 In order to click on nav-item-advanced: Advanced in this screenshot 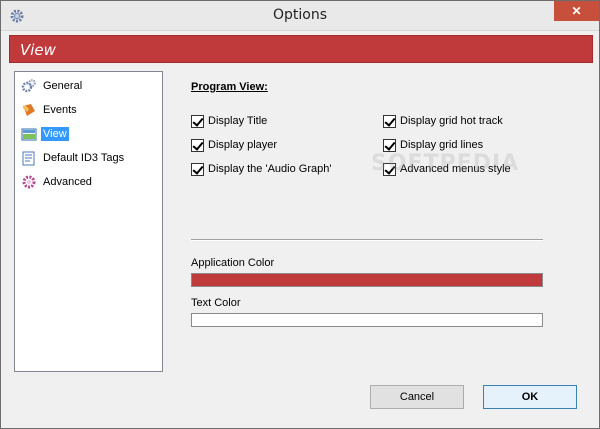, I will do `click(57, 182)`.